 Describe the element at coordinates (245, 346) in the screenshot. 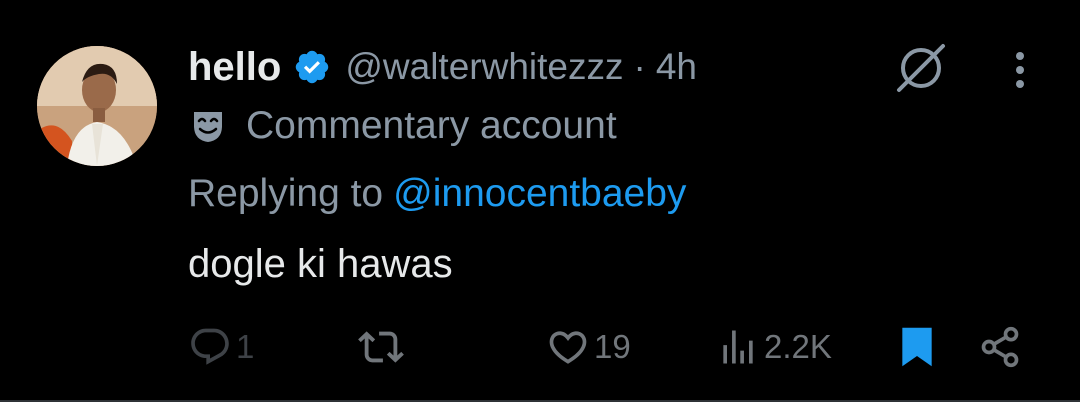

I see `reply-count: 1` at that location.